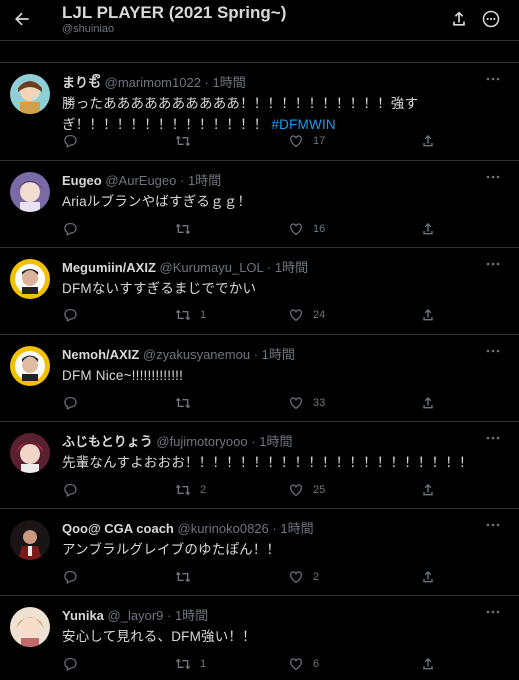 This screenshot has height=680, width=519. Describe the element at coordinates (100, 354) in the screenshot. I see `display-name: Nemoh/AXIZ` at that location.